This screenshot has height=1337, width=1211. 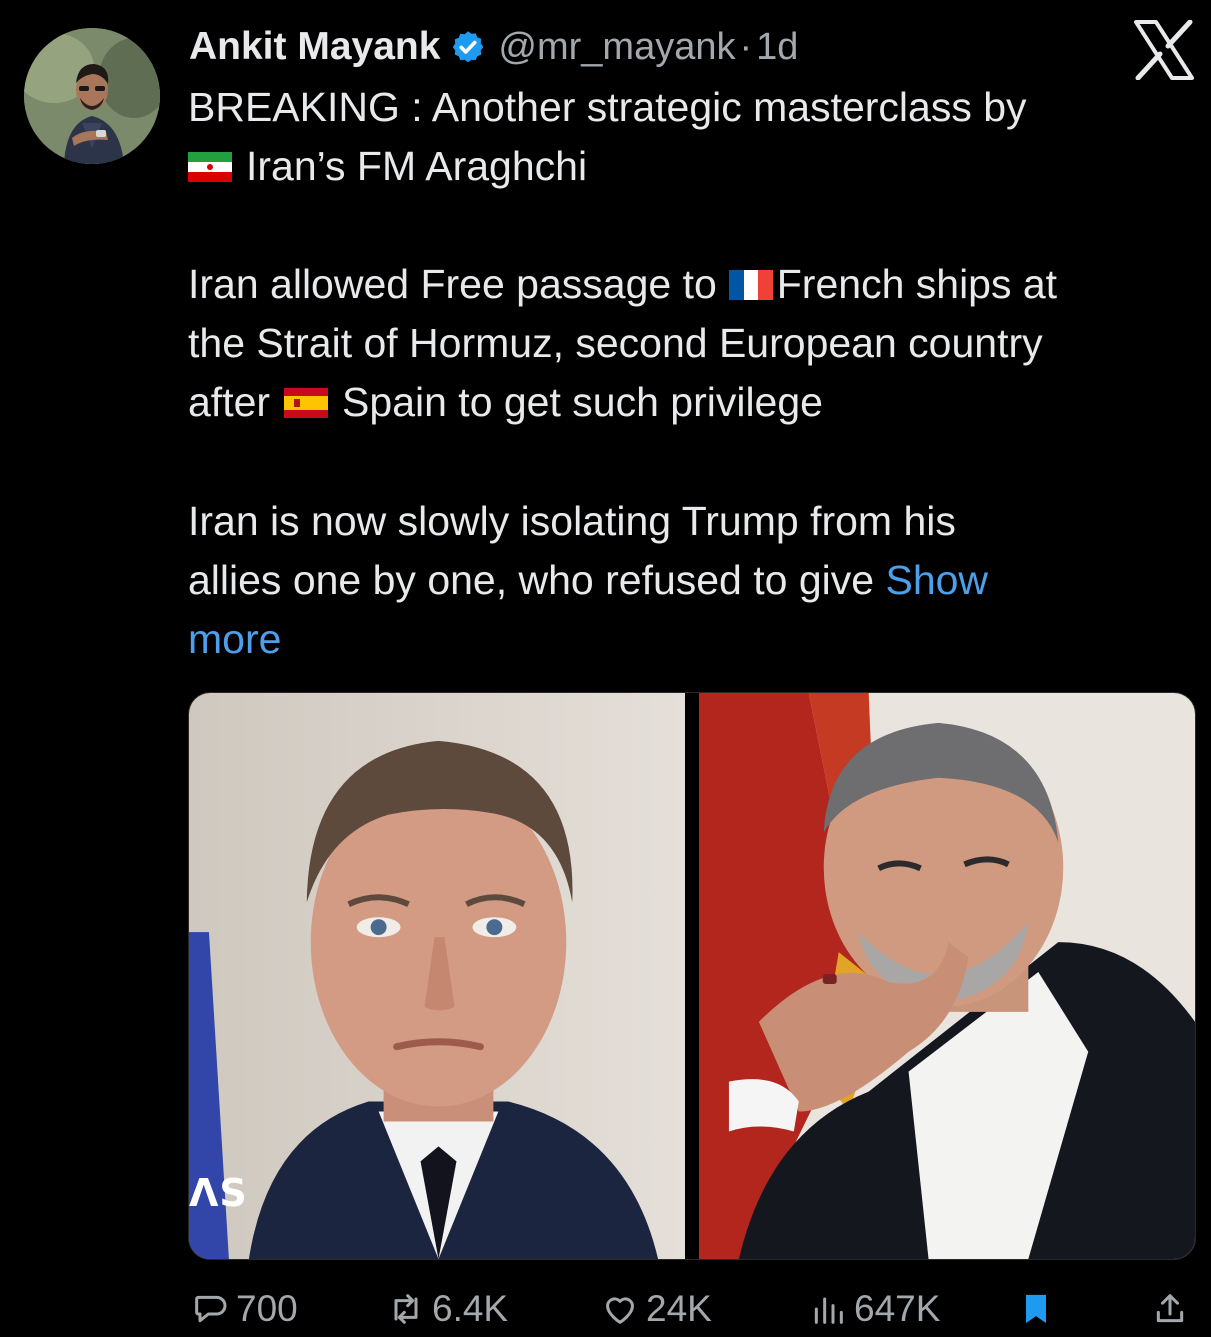 I want to click on bookmark-button, so click(x=1039, y=1309).